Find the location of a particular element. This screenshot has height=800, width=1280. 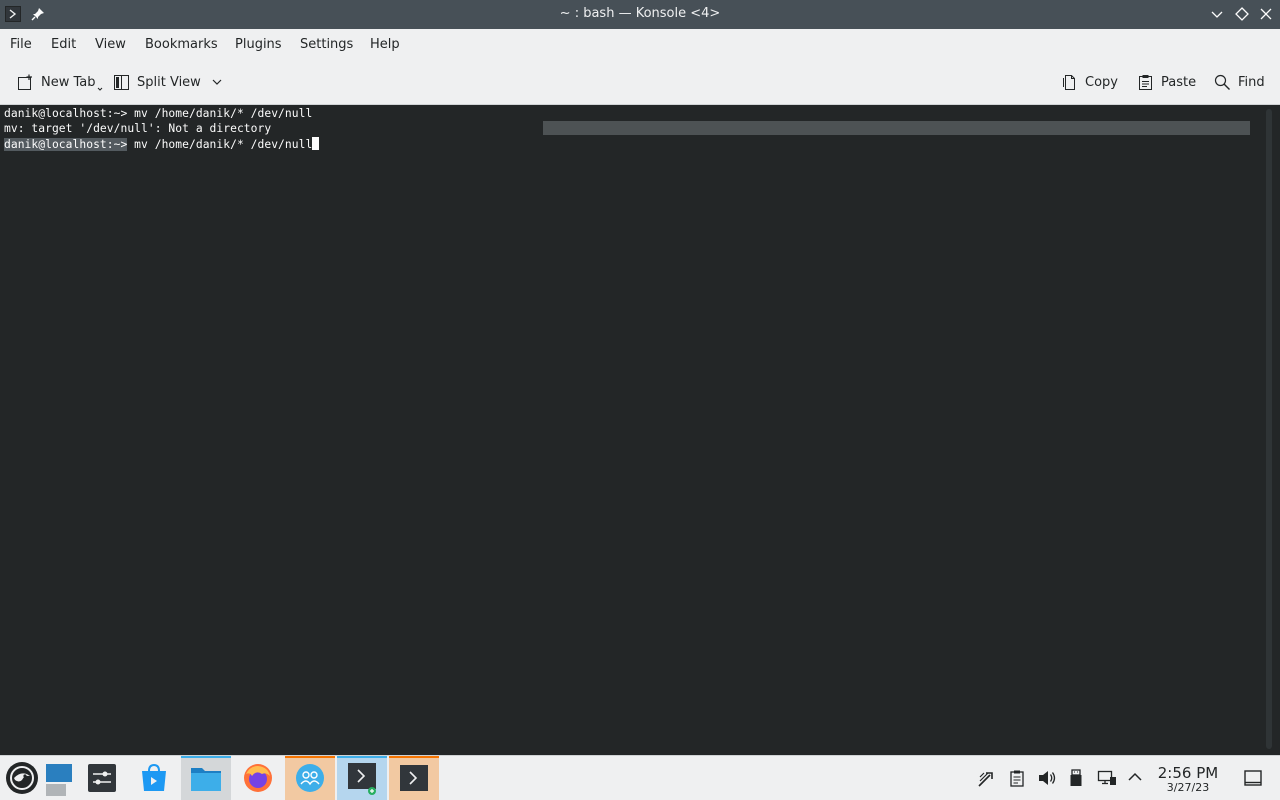

selection-highlight is located at coordinates (896, 128).